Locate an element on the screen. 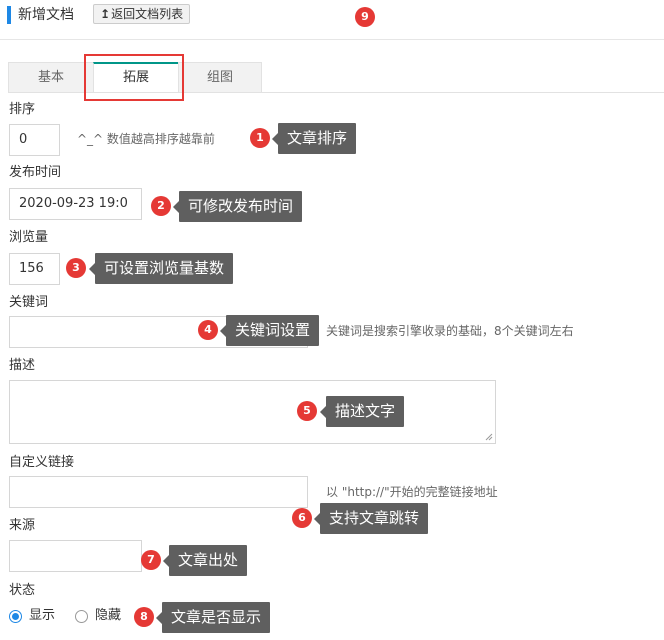 The height and width of the screenshot is (640, 664). sort-label: 排序 is located at coordinates (22, 109).